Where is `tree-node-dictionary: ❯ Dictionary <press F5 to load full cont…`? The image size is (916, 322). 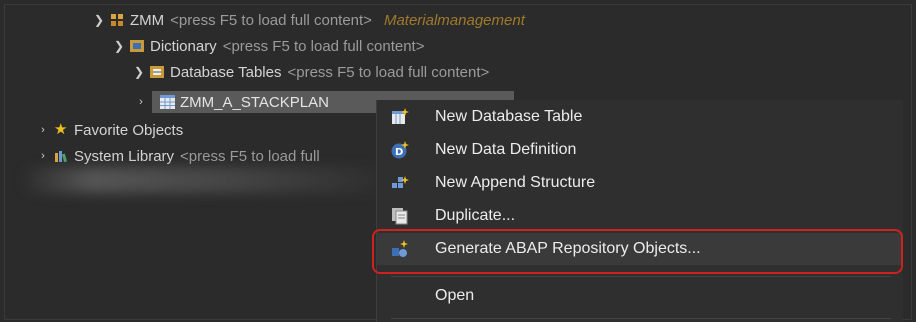 tree-node-dictionary: ❯ Dictionary <press F5 to load full cont… is located at coordinates (268, 46).